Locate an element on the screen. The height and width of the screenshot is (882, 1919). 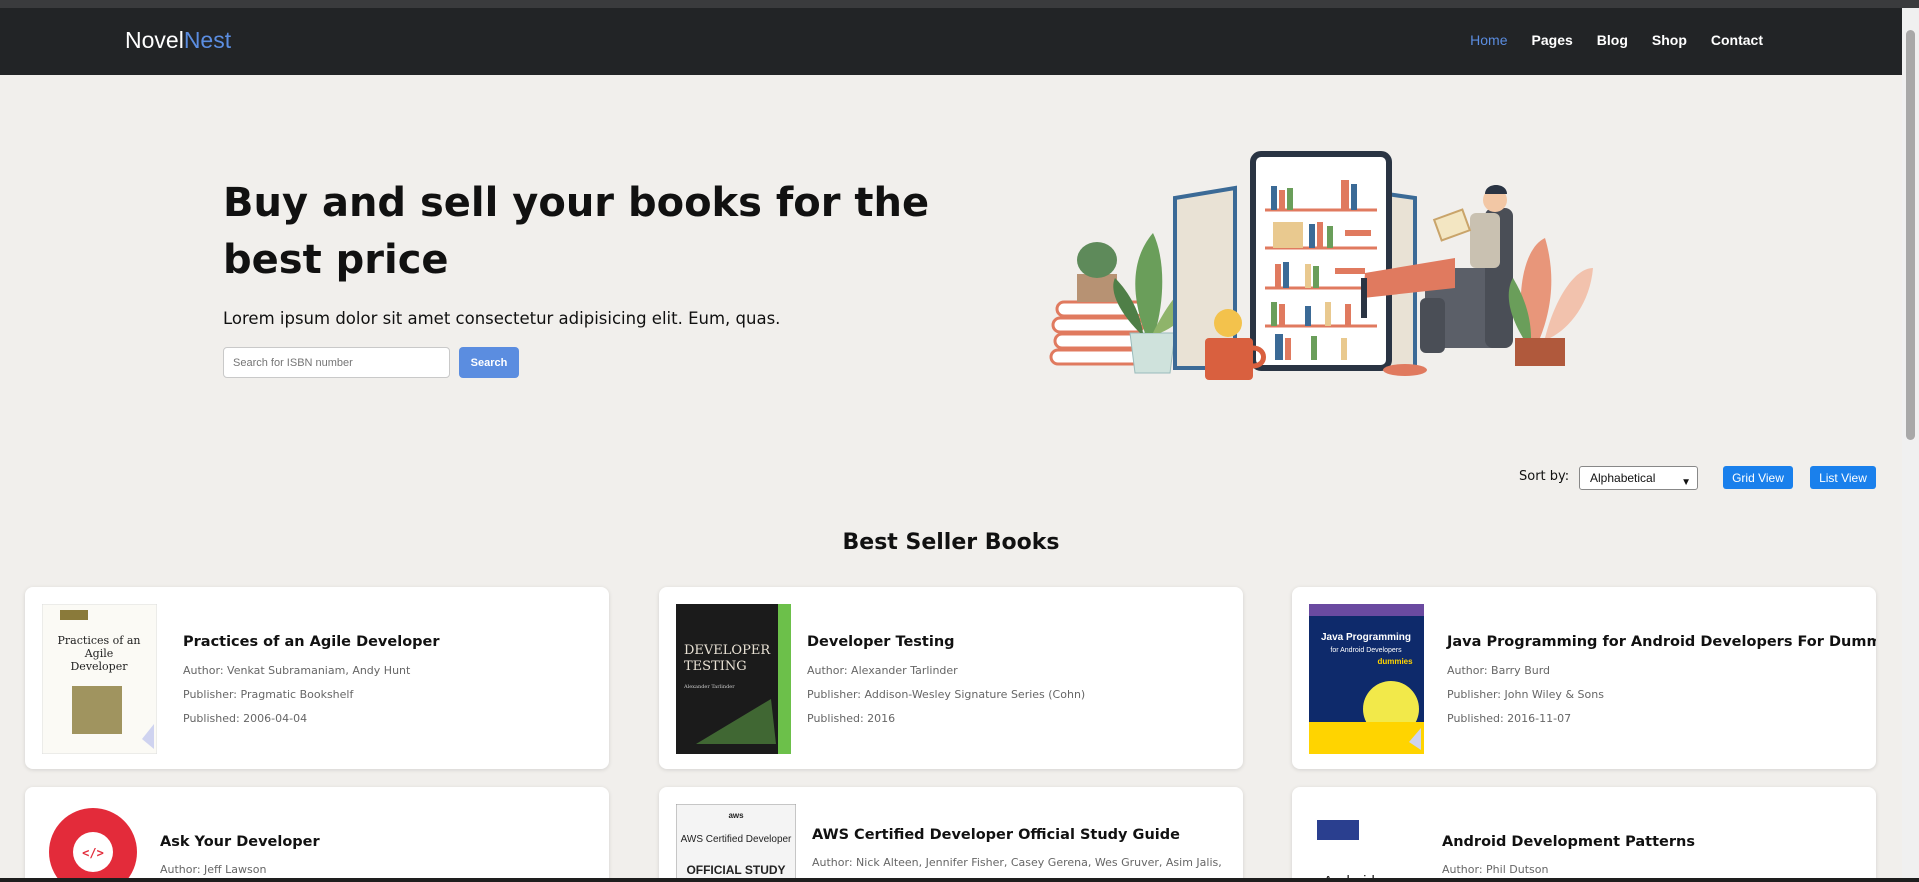
book-cover-image: </> is located at coordinates (93, 843).